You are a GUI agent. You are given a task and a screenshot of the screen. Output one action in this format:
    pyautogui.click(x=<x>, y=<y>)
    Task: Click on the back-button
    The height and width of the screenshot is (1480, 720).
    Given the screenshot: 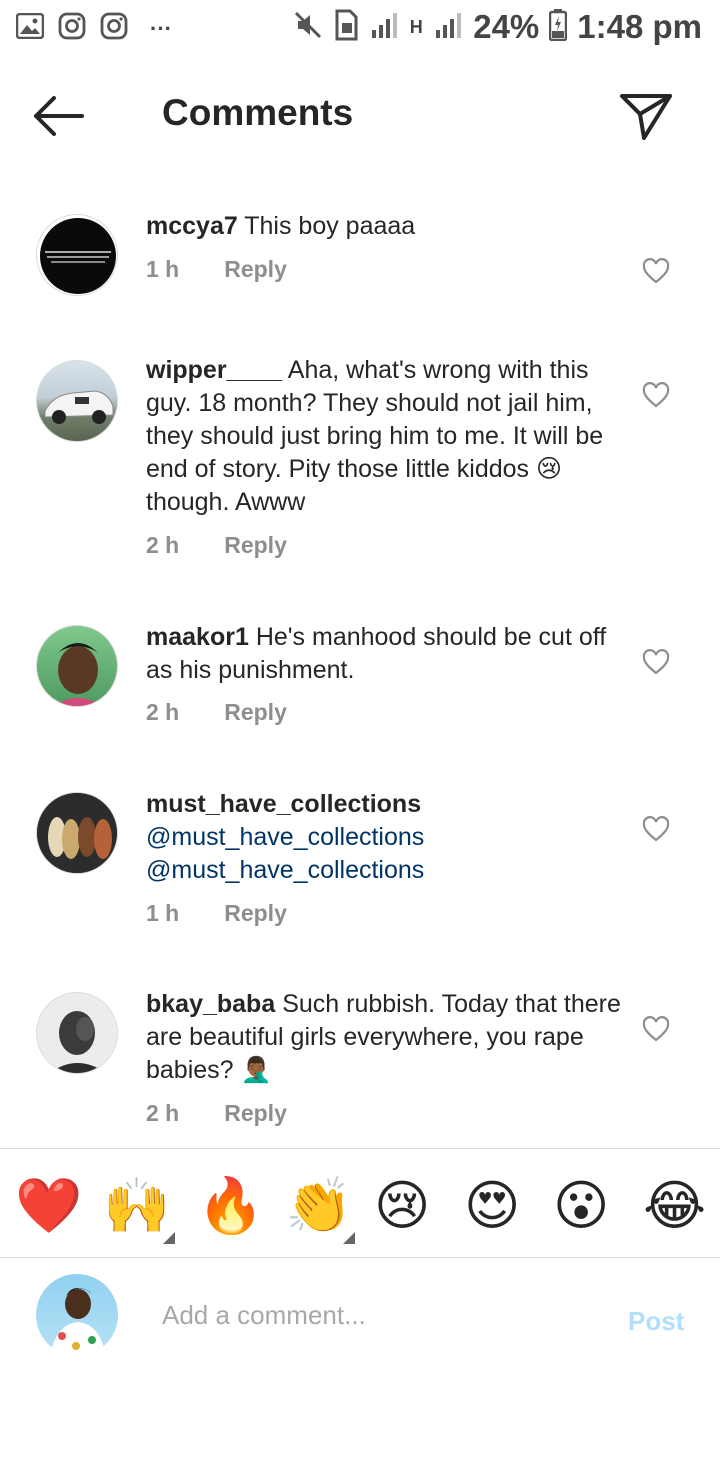 What is the action you would take?
    pyautogui.click(x=62, y=116)
    